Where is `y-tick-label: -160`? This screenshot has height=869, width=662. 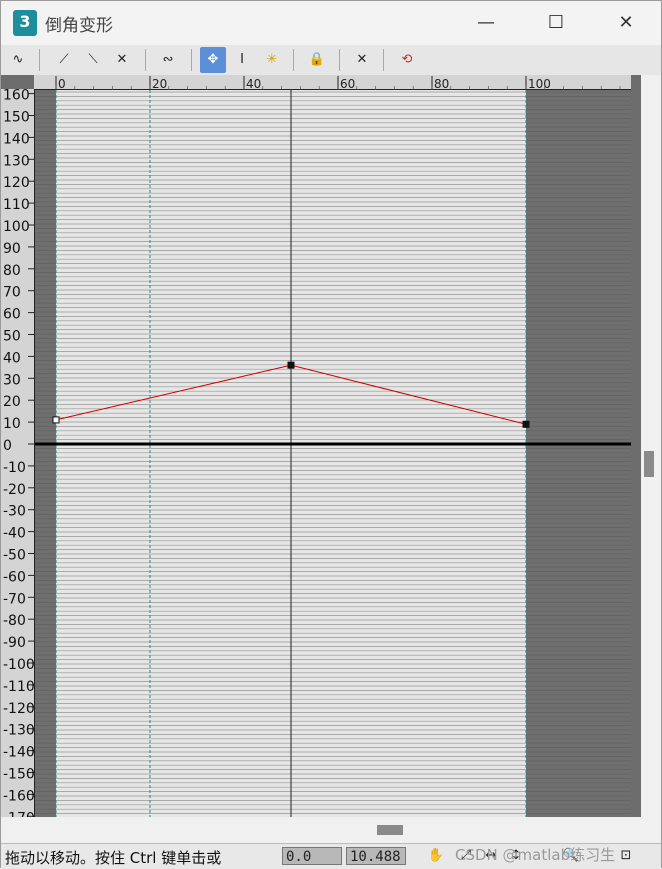 y-tick-label: -160 is located at coordinates (18, 796).